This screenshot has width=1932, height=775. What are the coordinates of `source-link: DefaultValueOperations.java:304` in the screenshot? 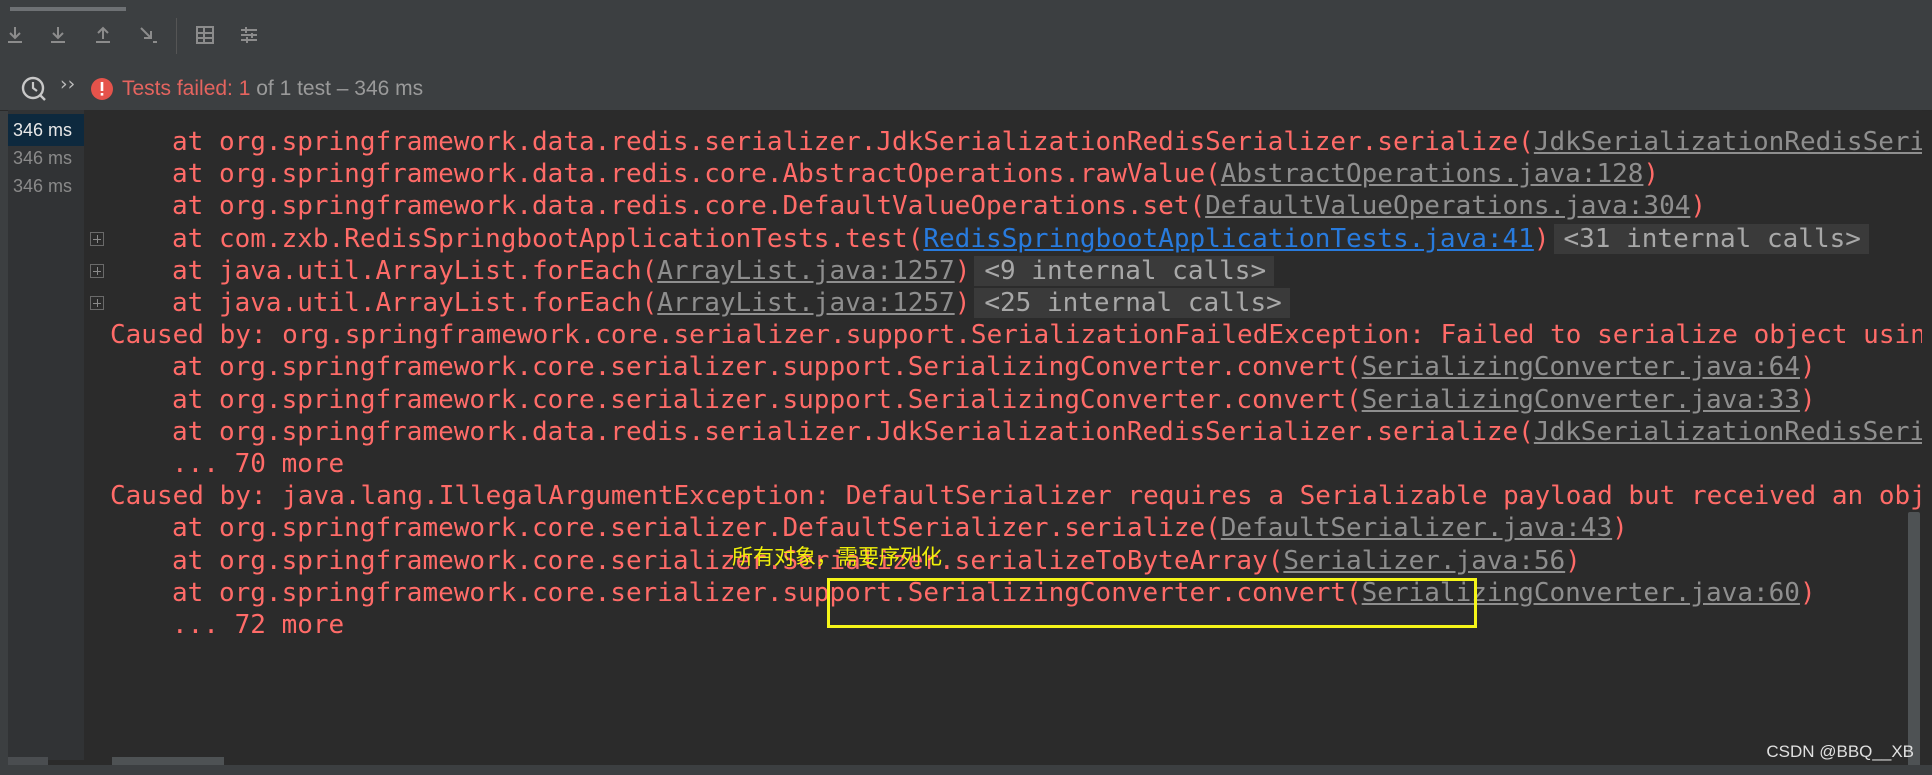 It's located at (1447, 206).